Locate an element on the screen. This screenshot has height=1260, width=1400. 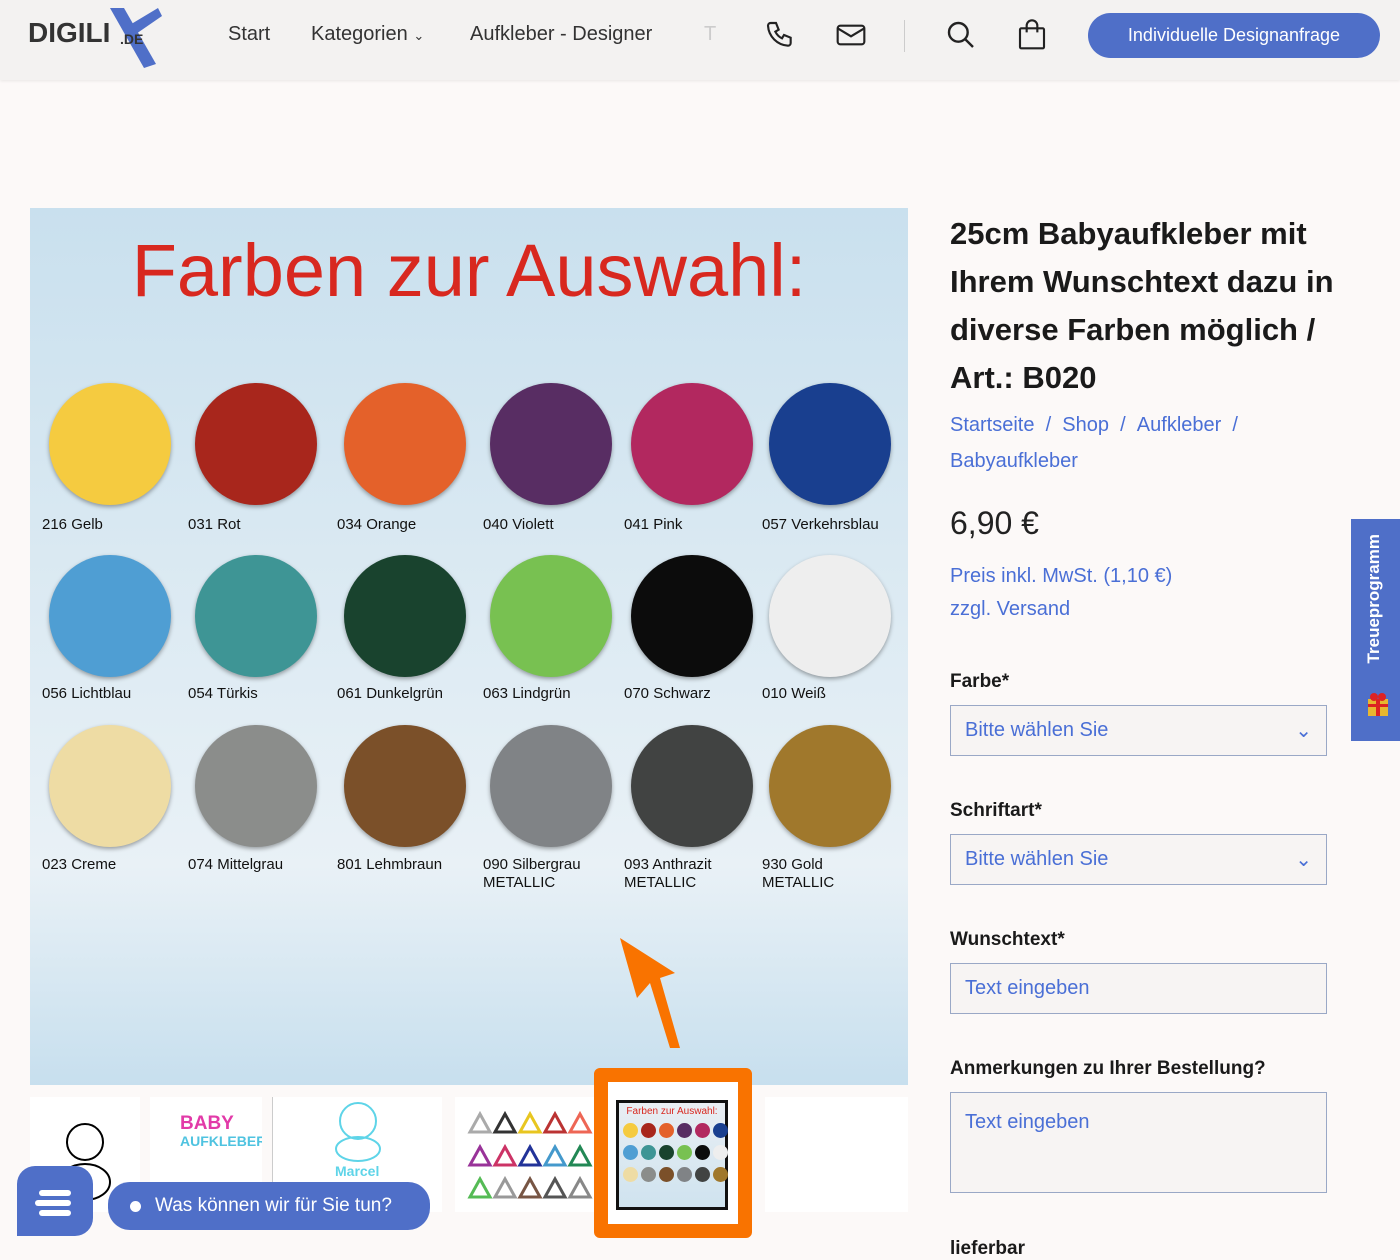
phone-icon is located at coordinates (780, 35).